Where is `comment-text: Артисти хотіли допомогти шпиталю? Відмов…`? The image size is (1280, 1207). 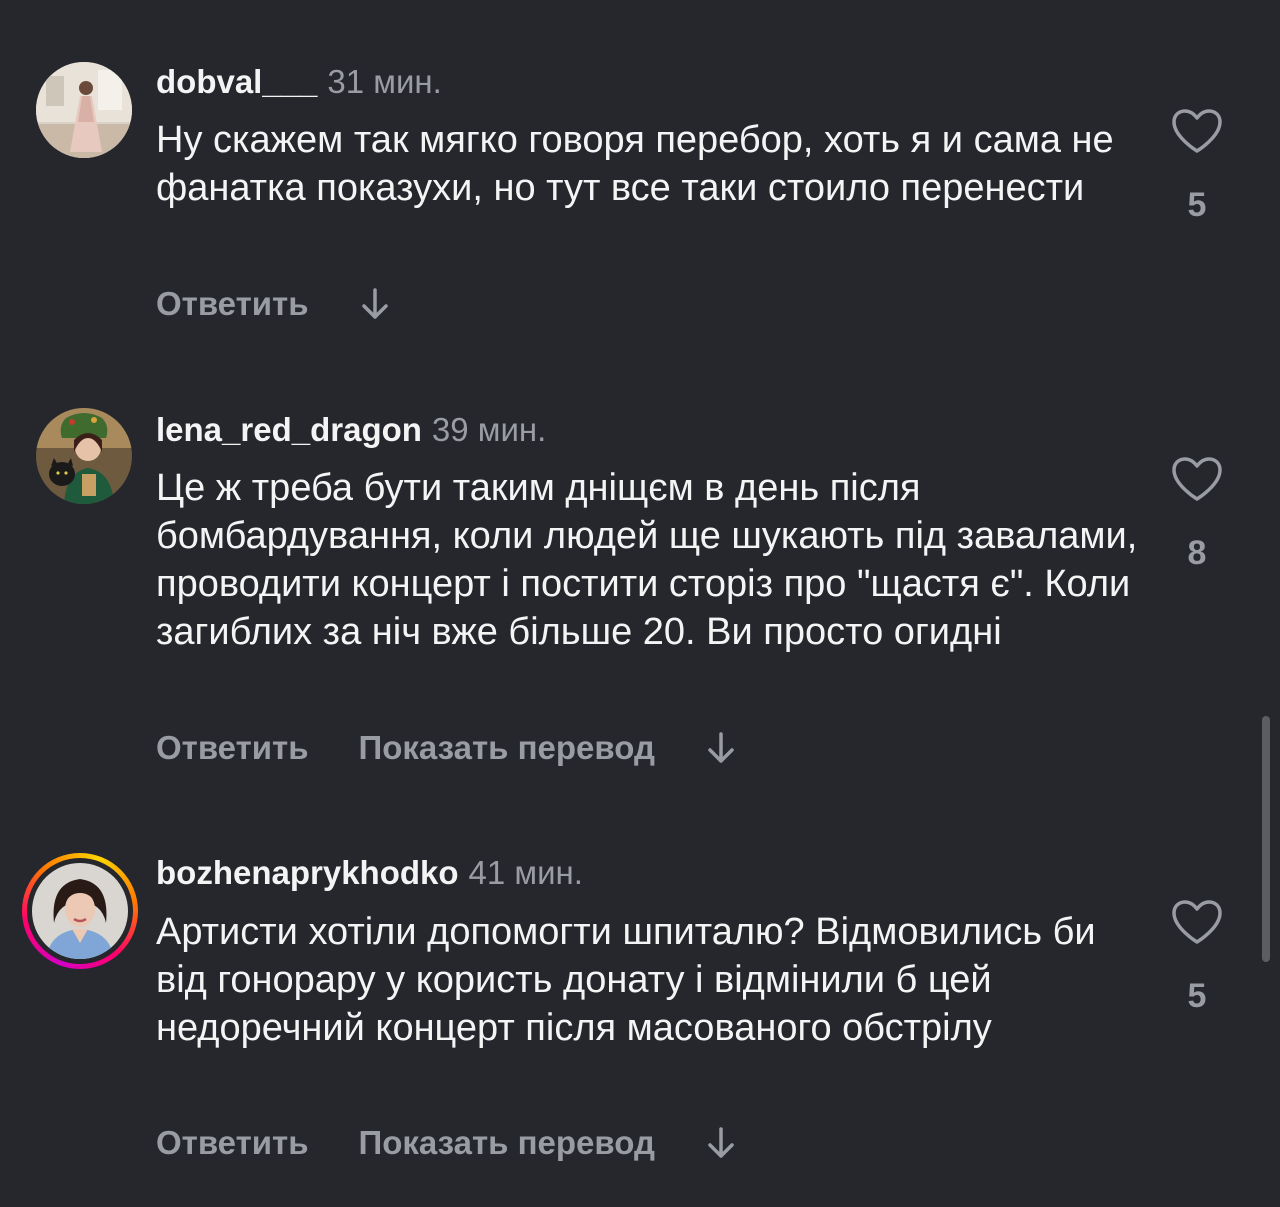
comment-text: Артисти хотіли допомогти шпиталю? Відмов… is located at coordinates (626, 980).